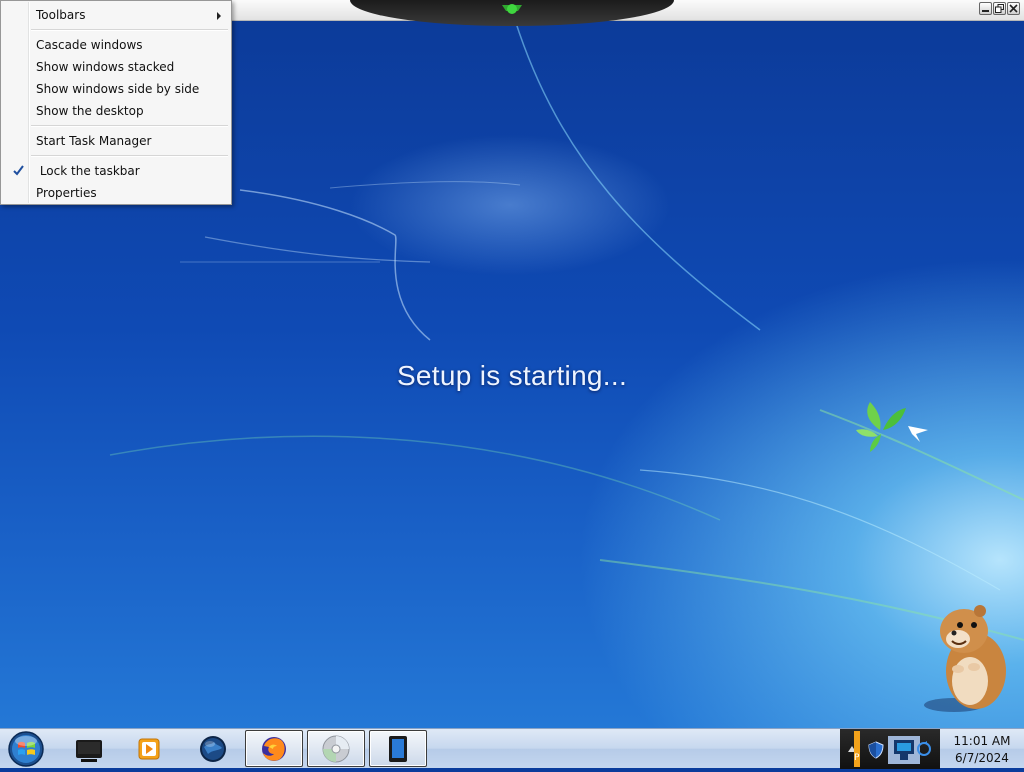  What do you see at coordinates (982, 758) in the screenshot?
I see `clock-date: 6/7/2024` at bounding box center [982, 758].